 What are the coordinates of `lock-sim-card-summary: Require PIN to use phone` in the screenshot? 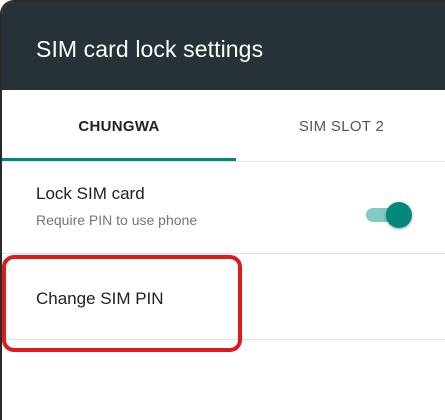 It's located at (117, 220).